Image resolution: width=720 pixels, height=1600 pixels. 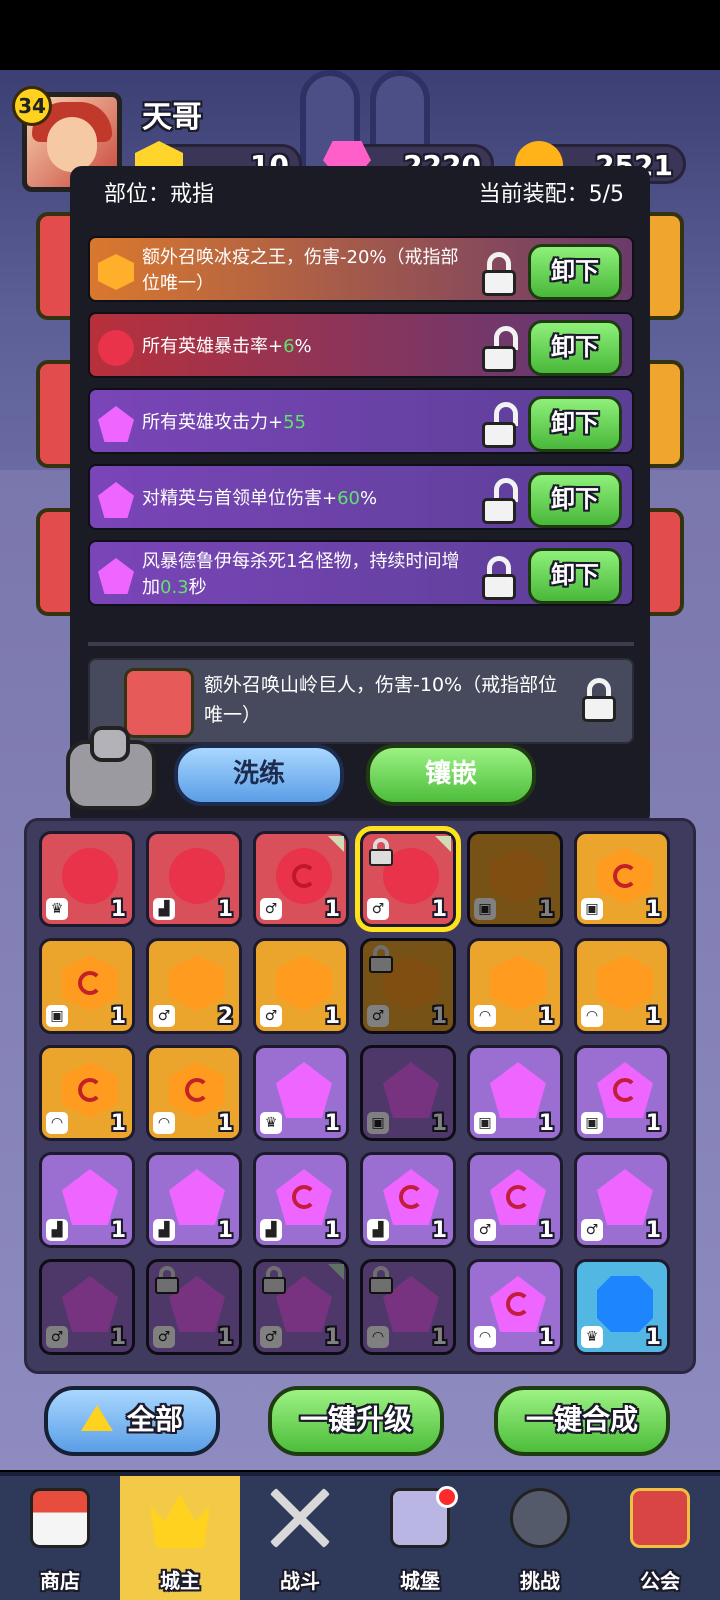 I want to click on affix-text-content: 额外召唤冰疫之王，伤害-20%（戒指部位唯一）, so click(x=307, y=271).